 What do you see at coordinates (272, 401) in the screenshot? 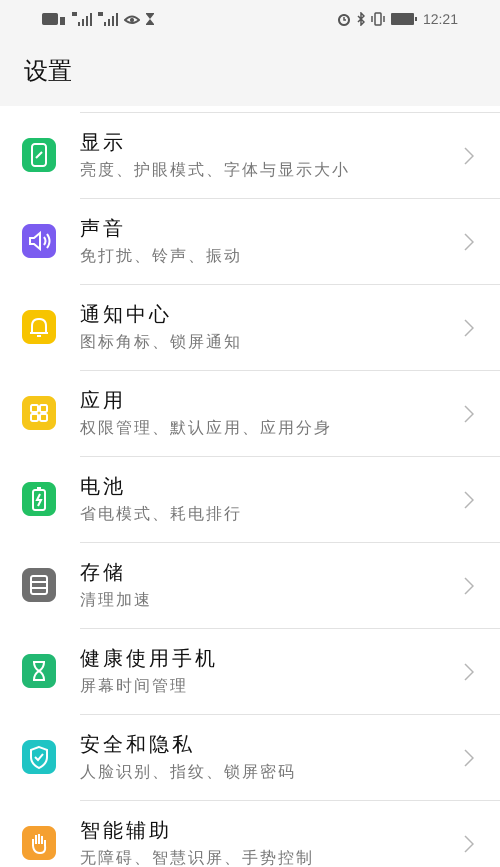
I see `setting-title: 应用` at bounding box center [272, 401].